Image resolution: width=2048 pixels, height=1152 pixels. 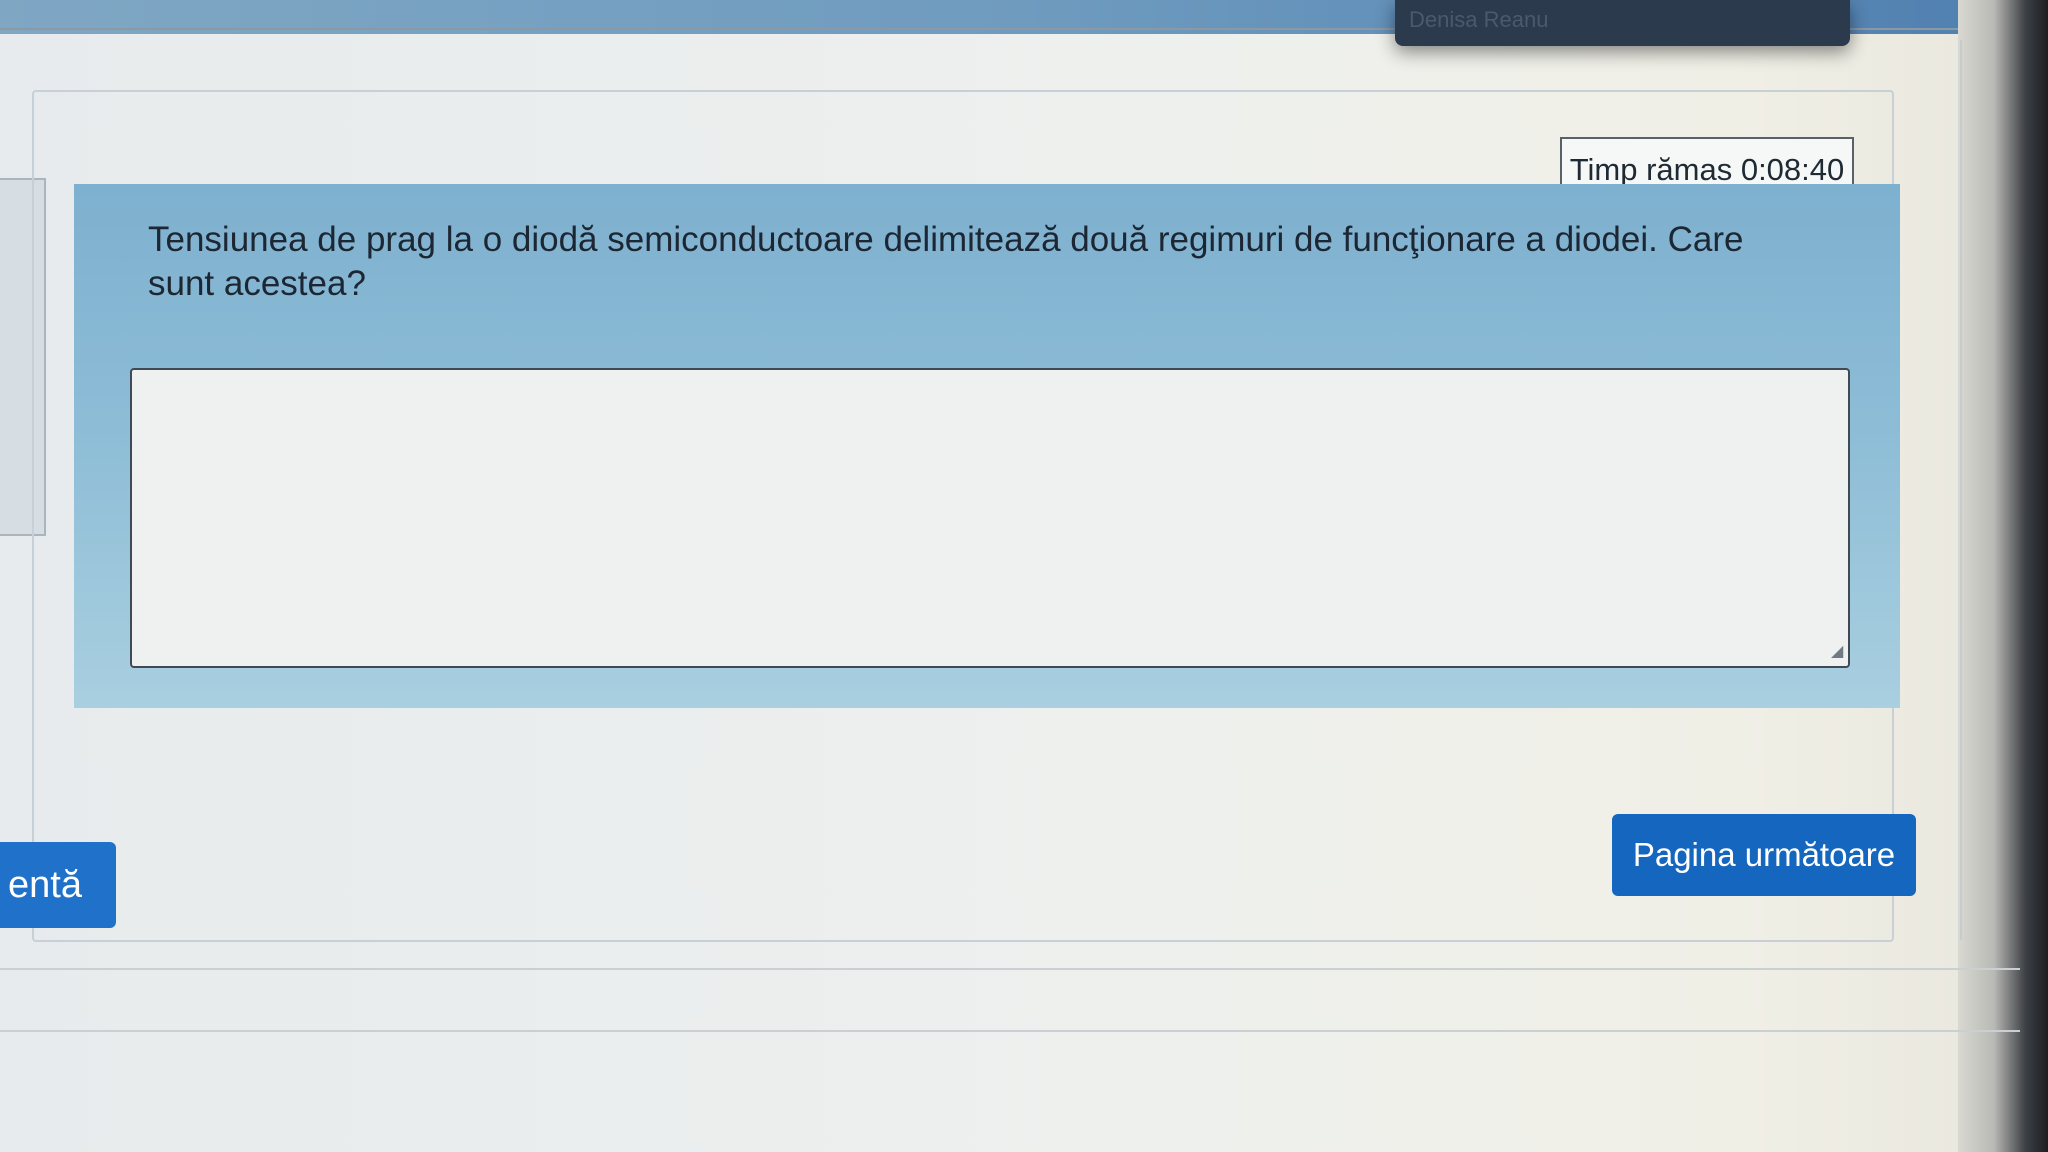 I want to click on screen-bezel, so click(x=2003, y=576).